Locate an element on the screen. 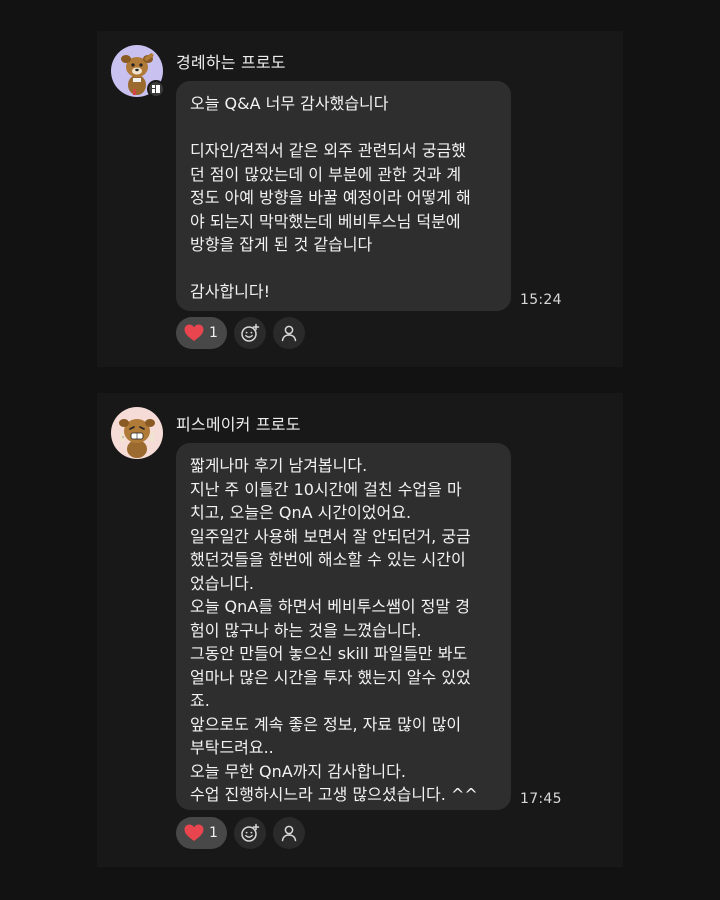 The image size is (720, 900). message-line: 었습니다. is located at coordinates (222, 583).